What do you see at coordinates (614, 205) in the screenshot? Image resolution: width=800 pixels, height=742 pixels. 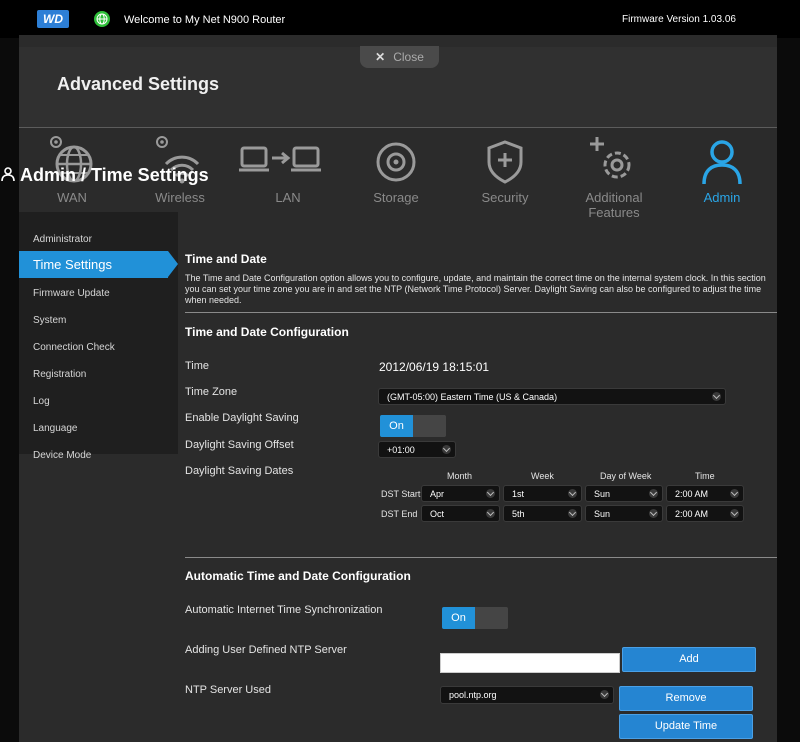 I see `nav-additional-features-label: Additional Features` at bounding box center [614, 205].